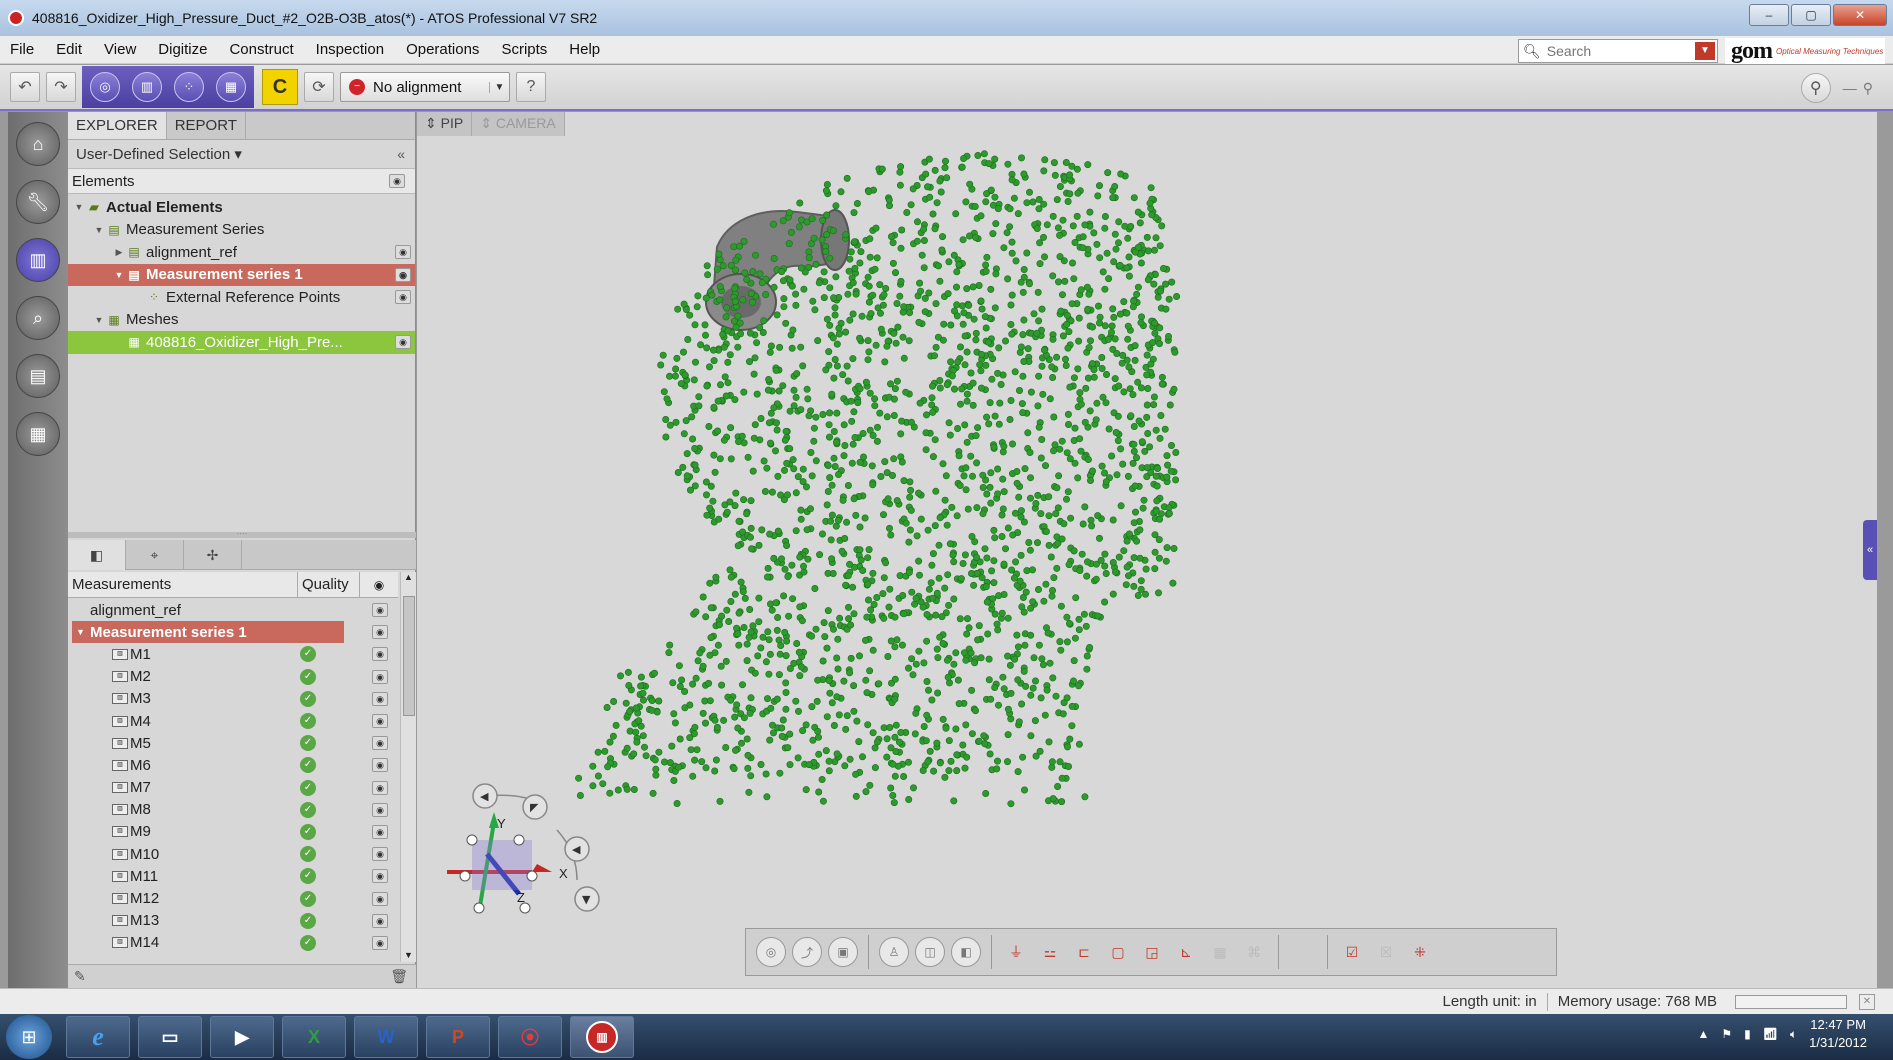 Image resolution: width=1893 pixels, height=1060 pixels. Describe the element at coordinates (1152, 952) in the screenshot. I see `surface-select-icon: ◲` at that location.